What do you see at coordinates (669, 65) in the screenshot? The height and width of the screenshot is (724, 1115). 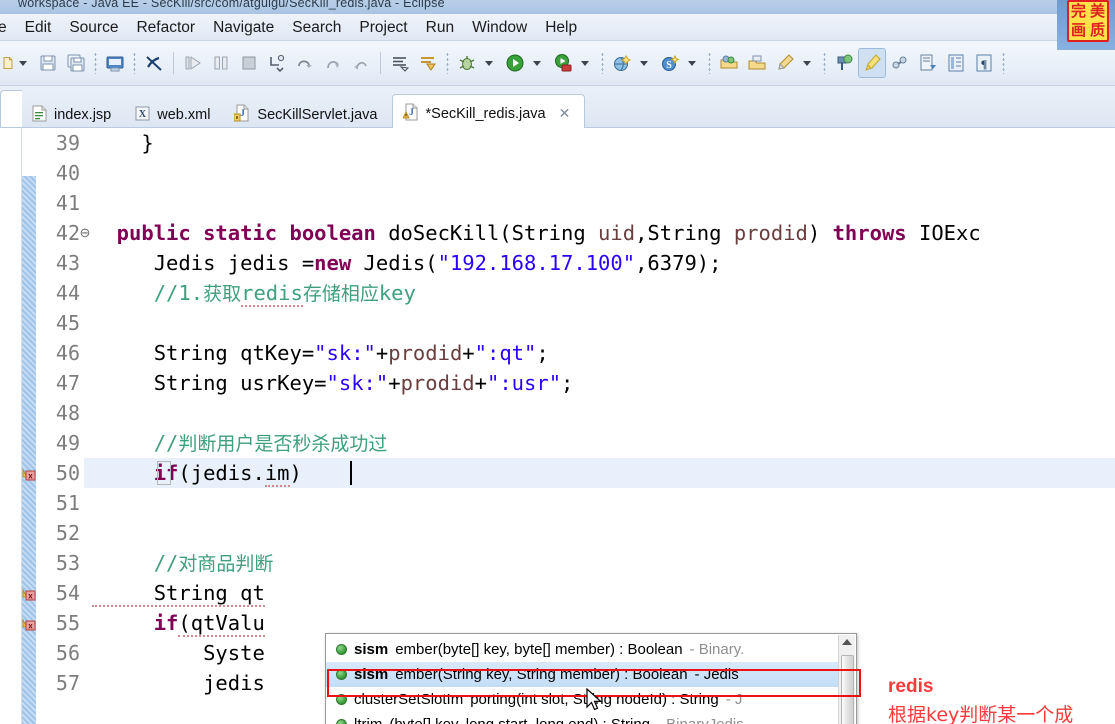 I see `svg-text: S` at bounding box center [669, 65].